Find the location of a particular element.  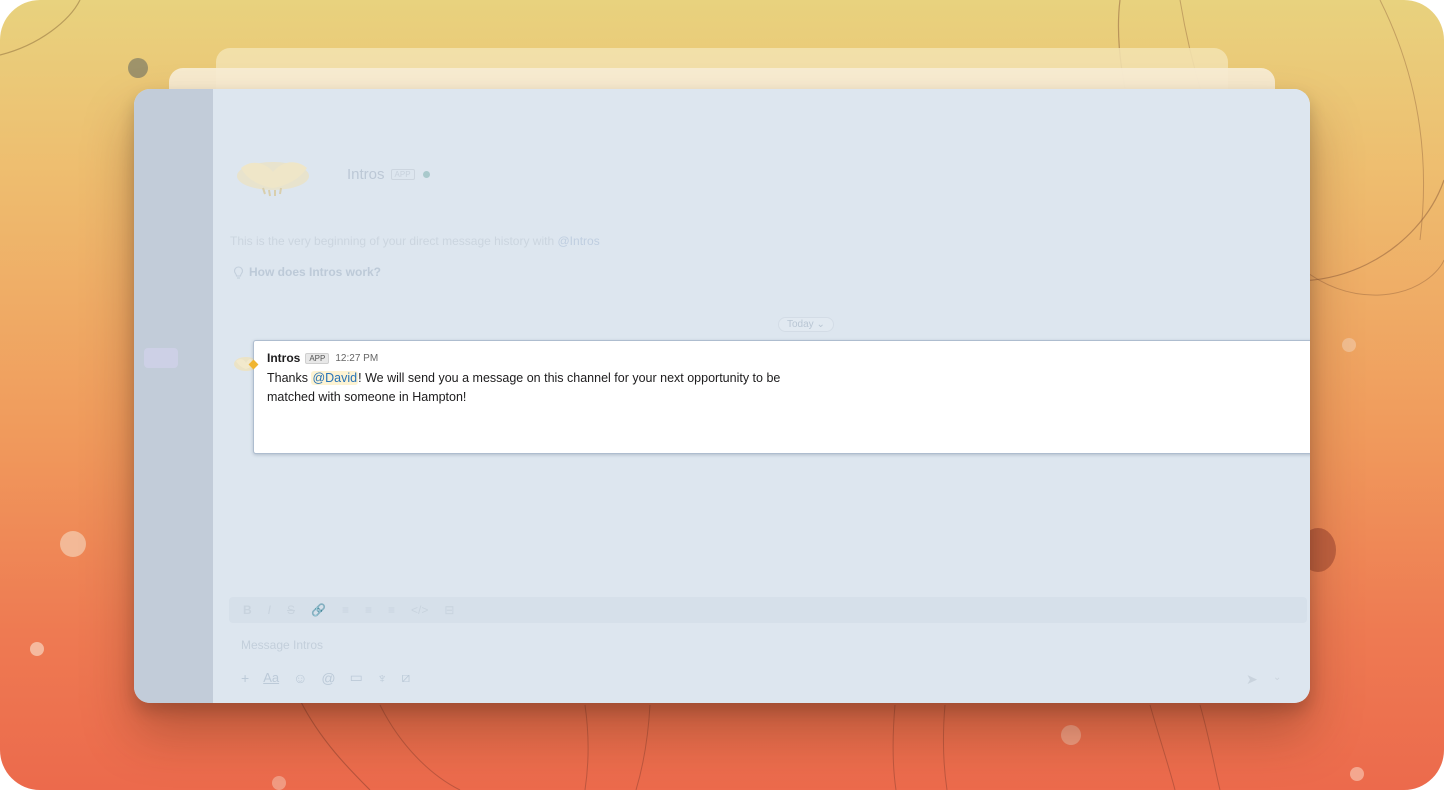

date-divider: Today ⌄ is located at coordinates (806, 324).